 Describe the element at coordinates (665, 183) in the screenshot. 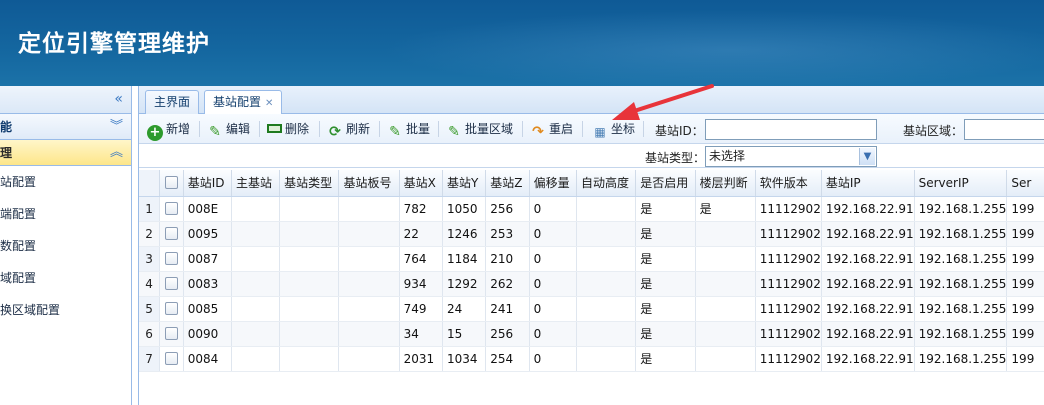

I see `column-header: 是否启用` at that location.